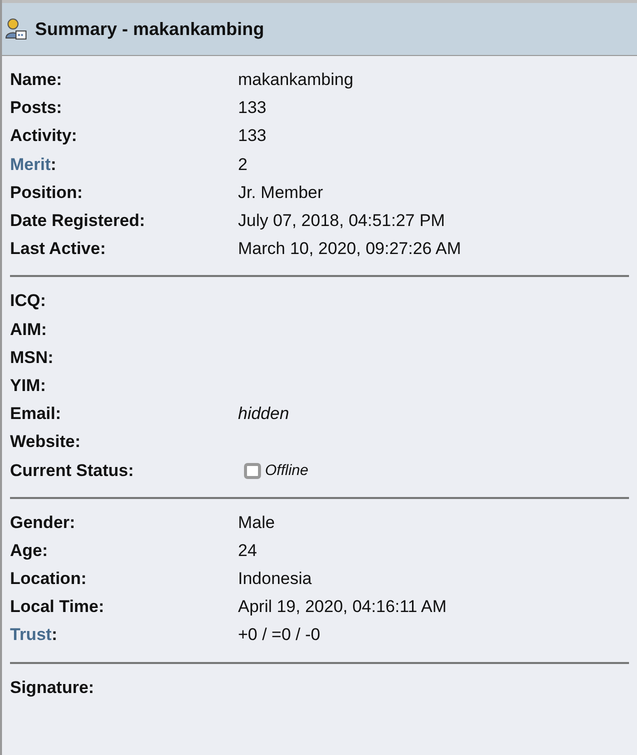 This screenshot has width=637, height=755. What do you see at coordinates (44, 136) in the screenshot?
I see `field-label: Activity:` at bounding box center [44, 136].